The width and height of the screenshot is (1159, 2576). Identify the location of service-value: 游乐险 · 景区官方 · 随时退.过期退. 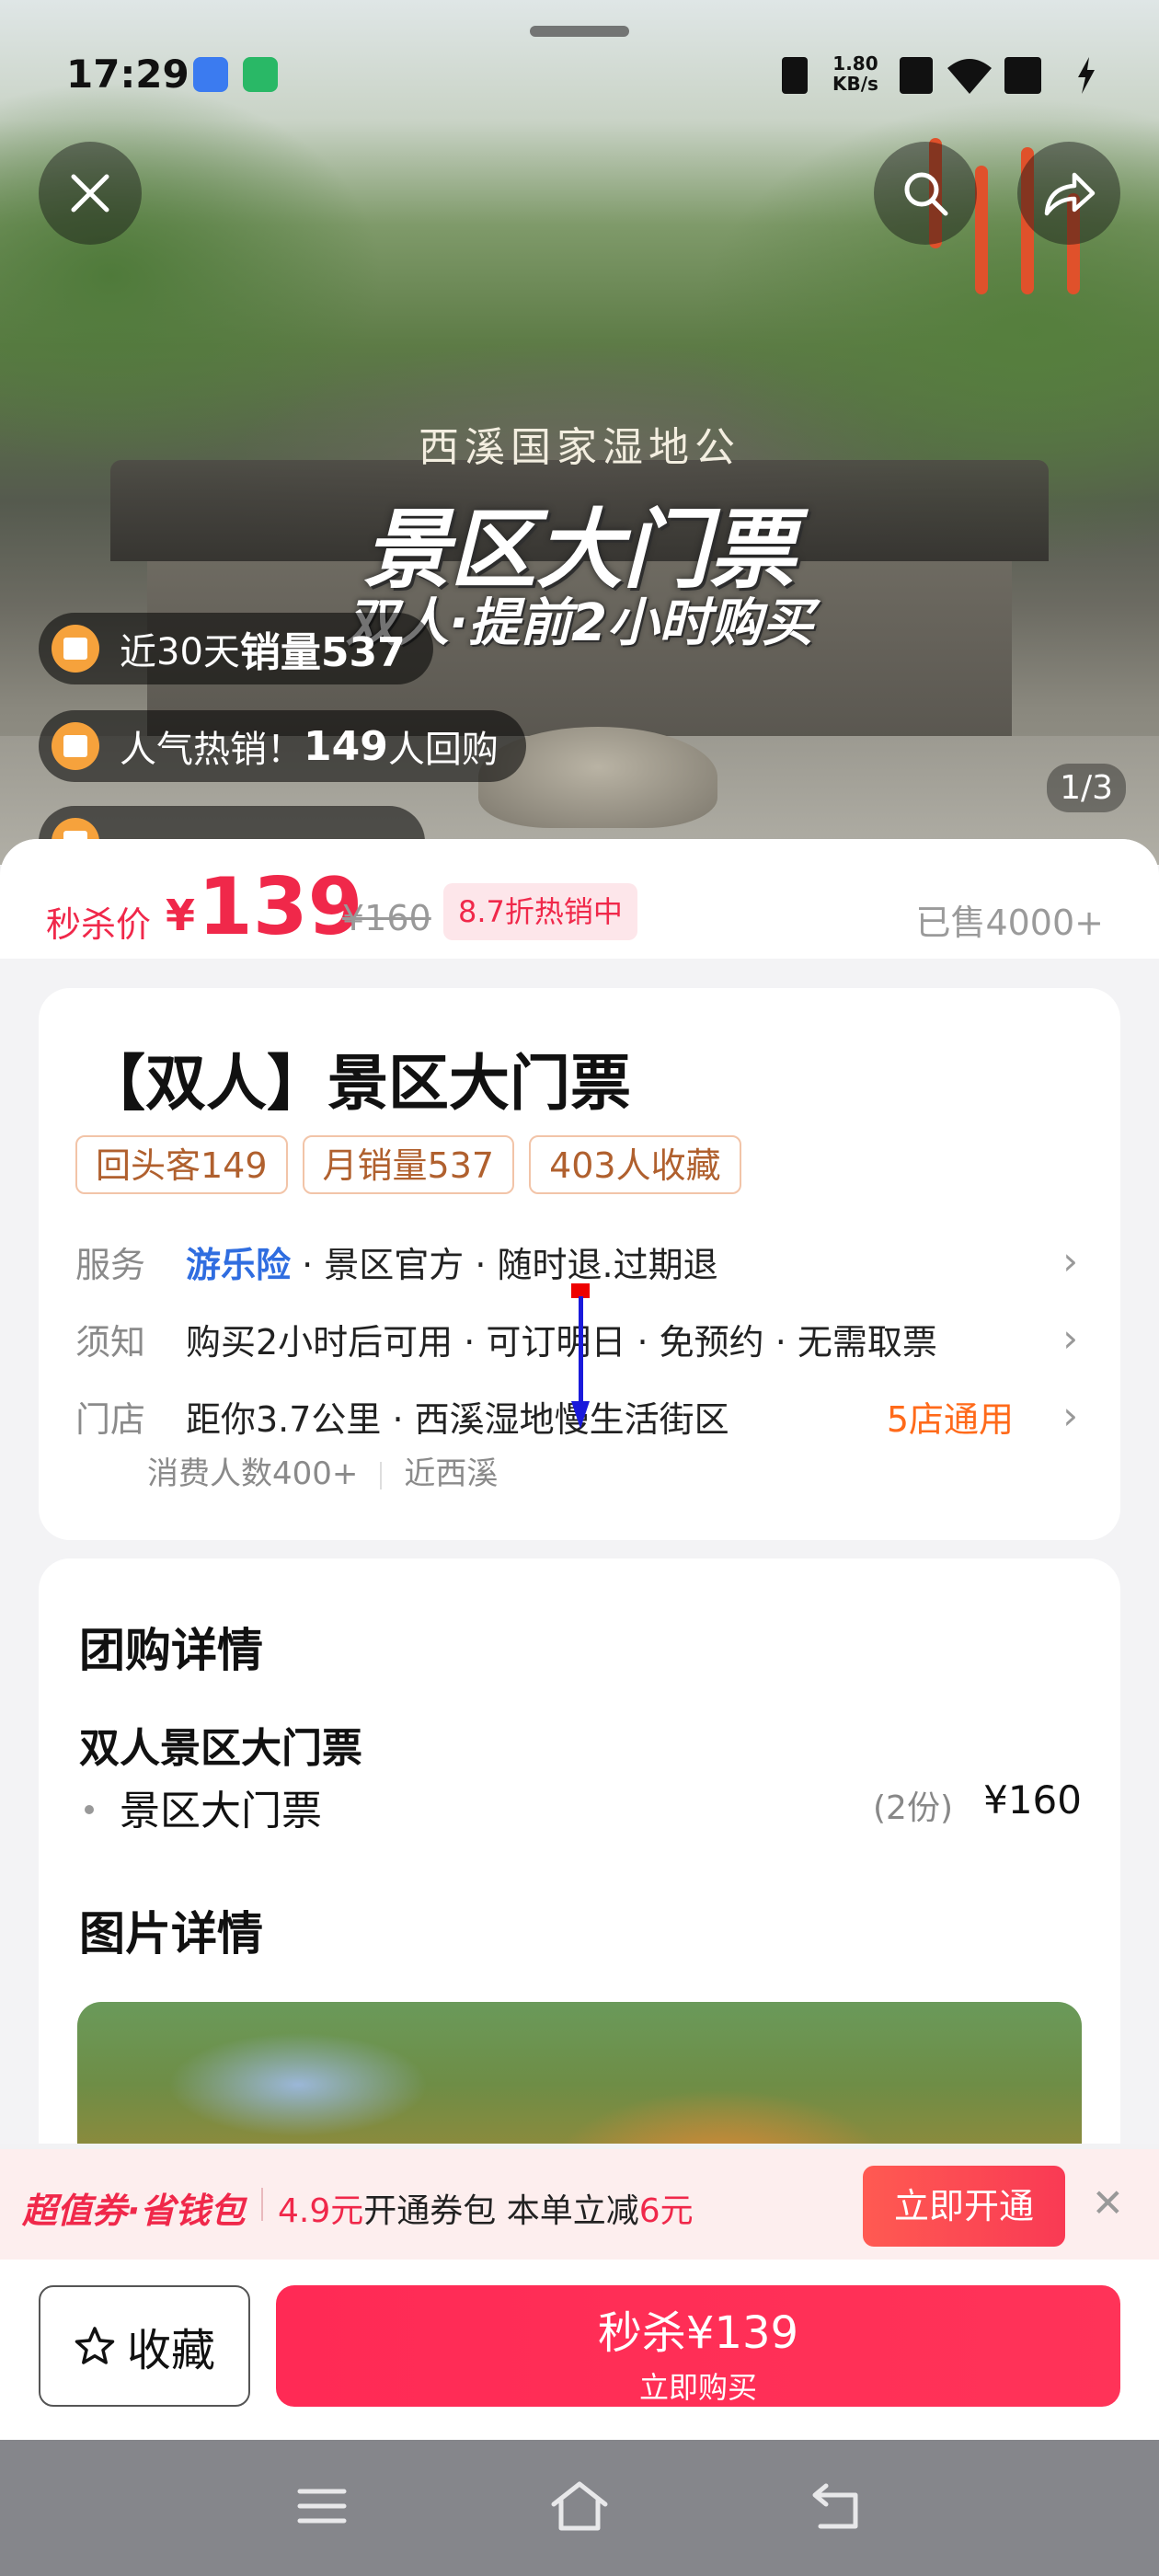
(452, 1265).